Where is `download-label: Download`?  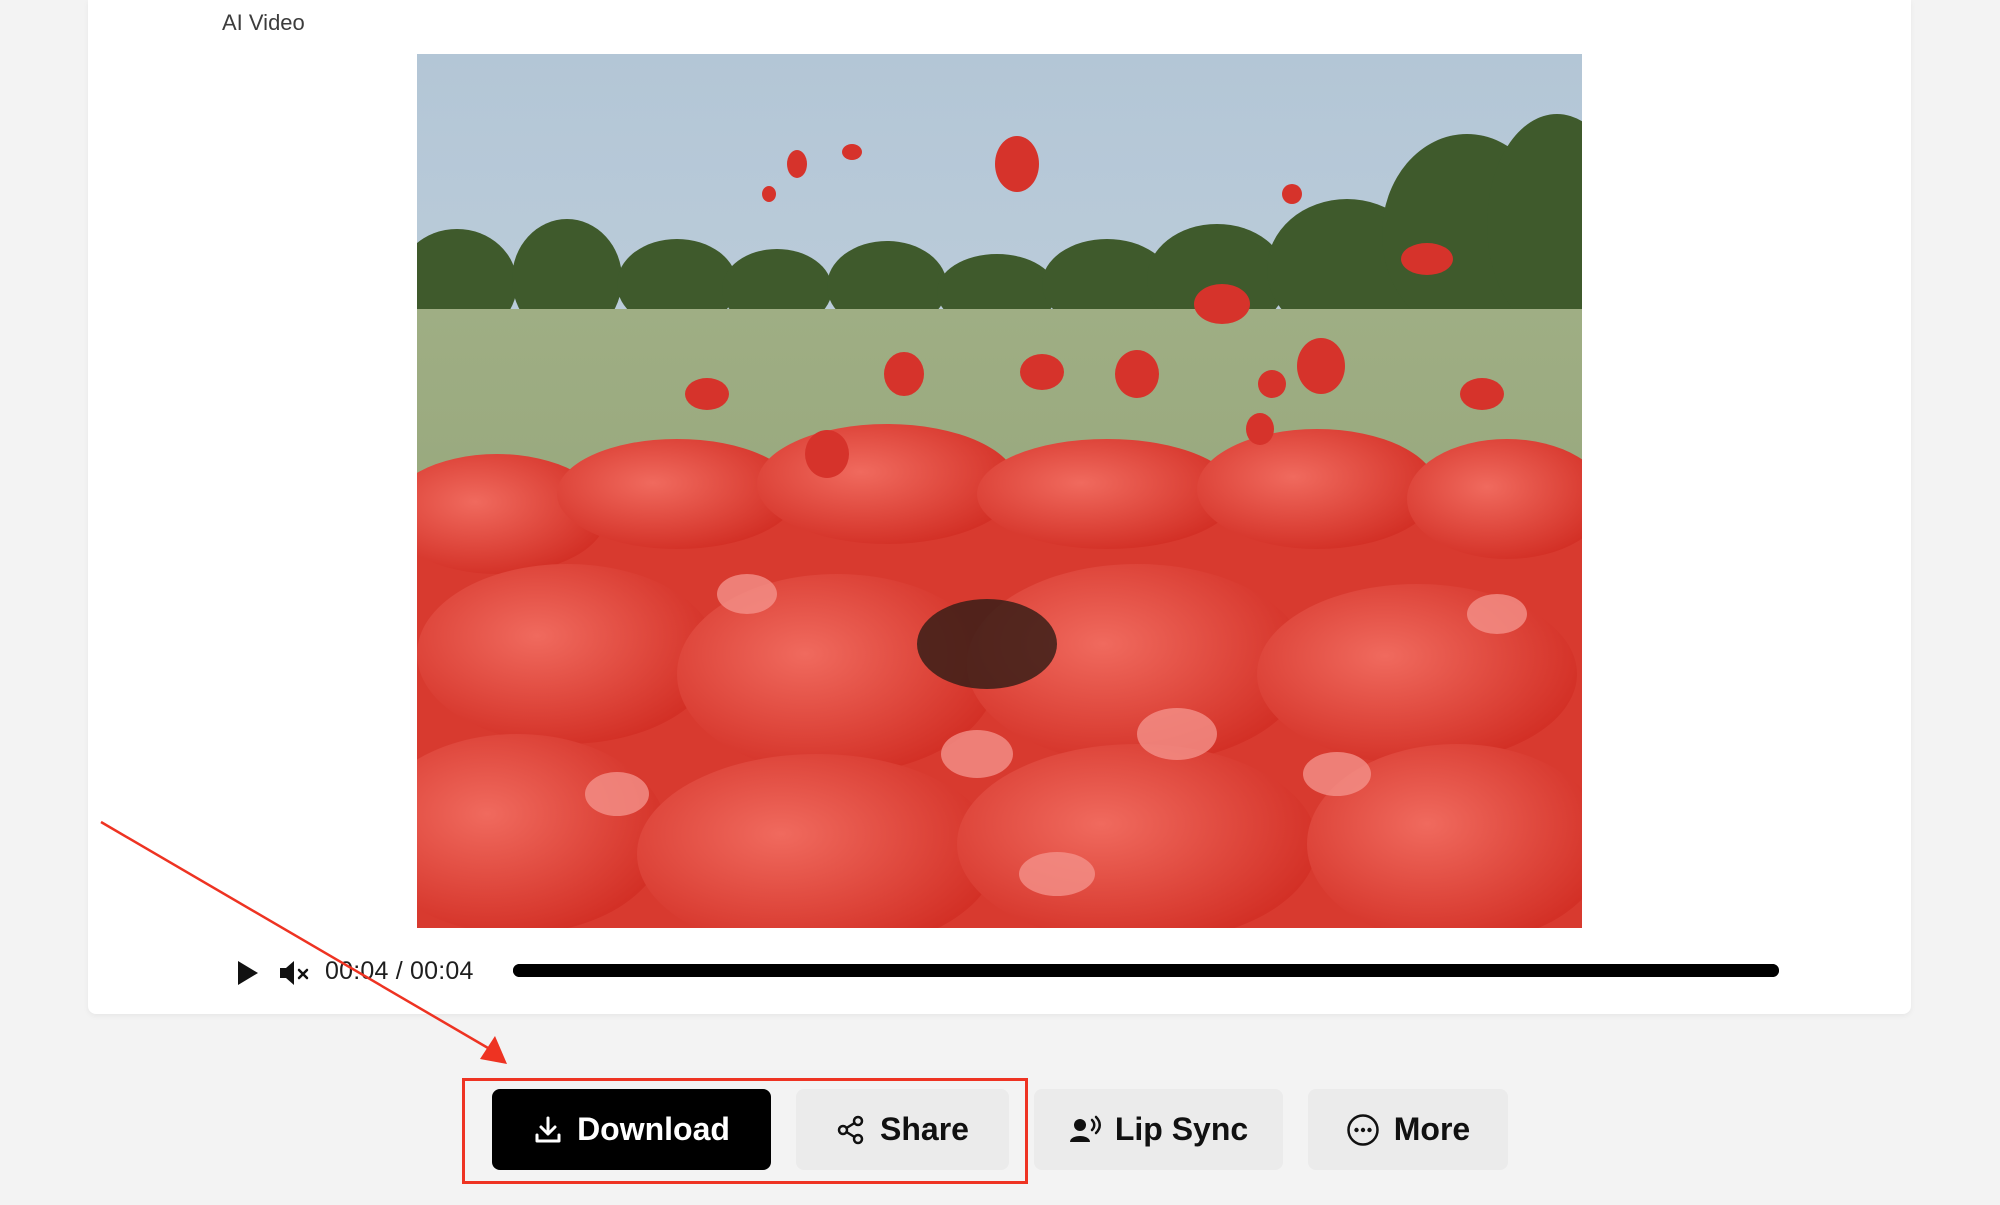 download-label: Download is located at coordinates (653, 1129).